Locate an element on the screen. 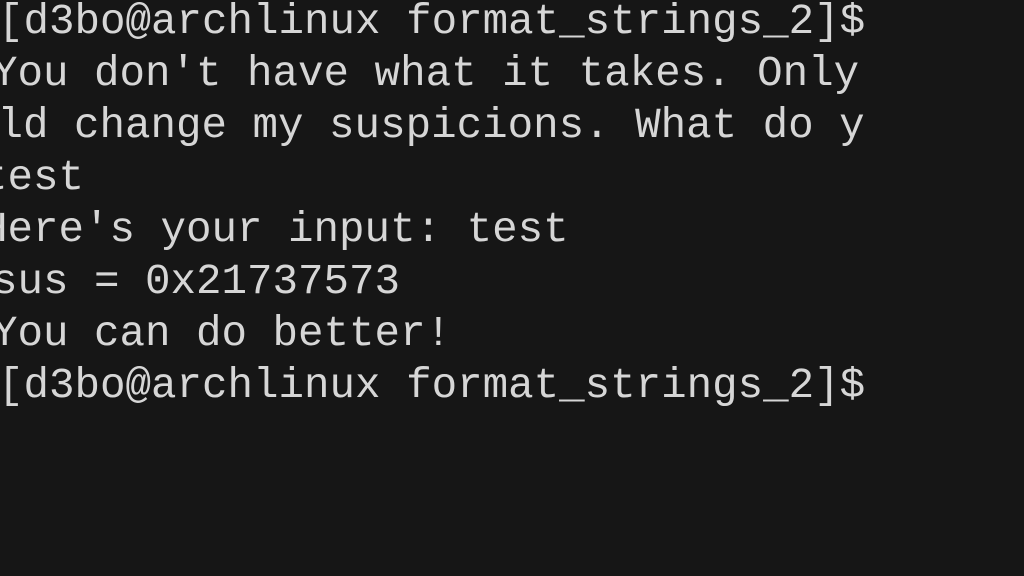 This screenshot has width=1024, height=576. program-output-line: sus = 0x21737573 is located at coordinates (200, 282).